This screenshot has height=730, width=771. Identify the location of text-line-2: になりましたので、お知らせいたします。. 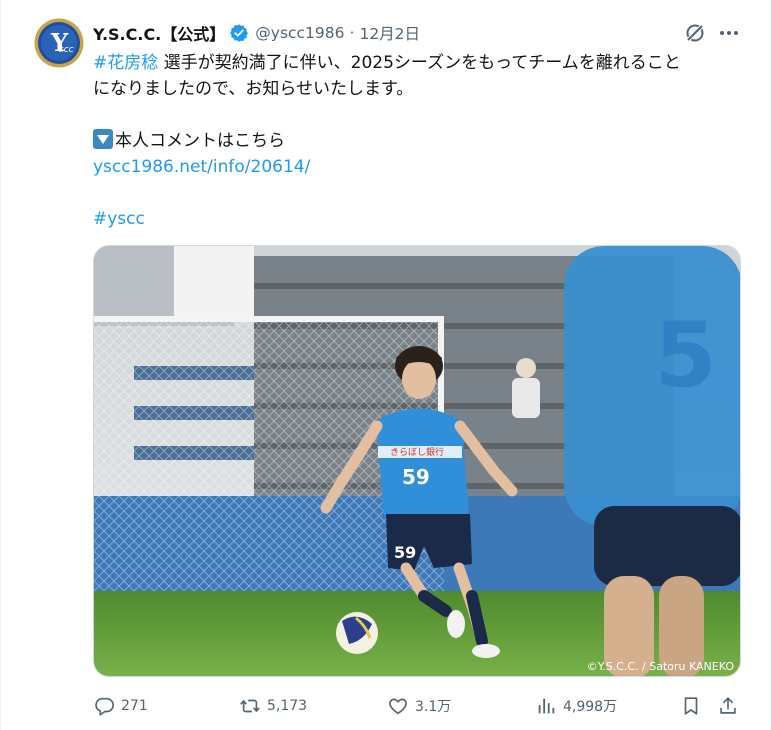
(253, 89).